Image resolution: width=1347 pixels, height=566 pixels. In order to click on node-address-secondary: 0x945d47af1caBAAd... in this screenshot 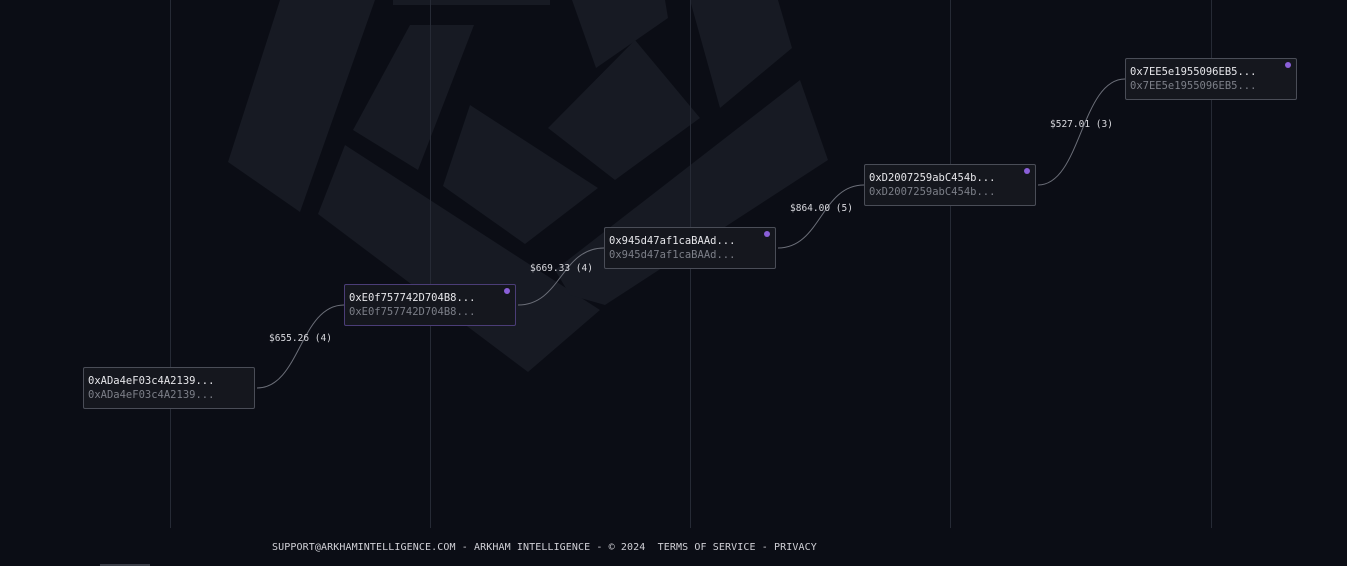, I will do `click(672, 255)`.